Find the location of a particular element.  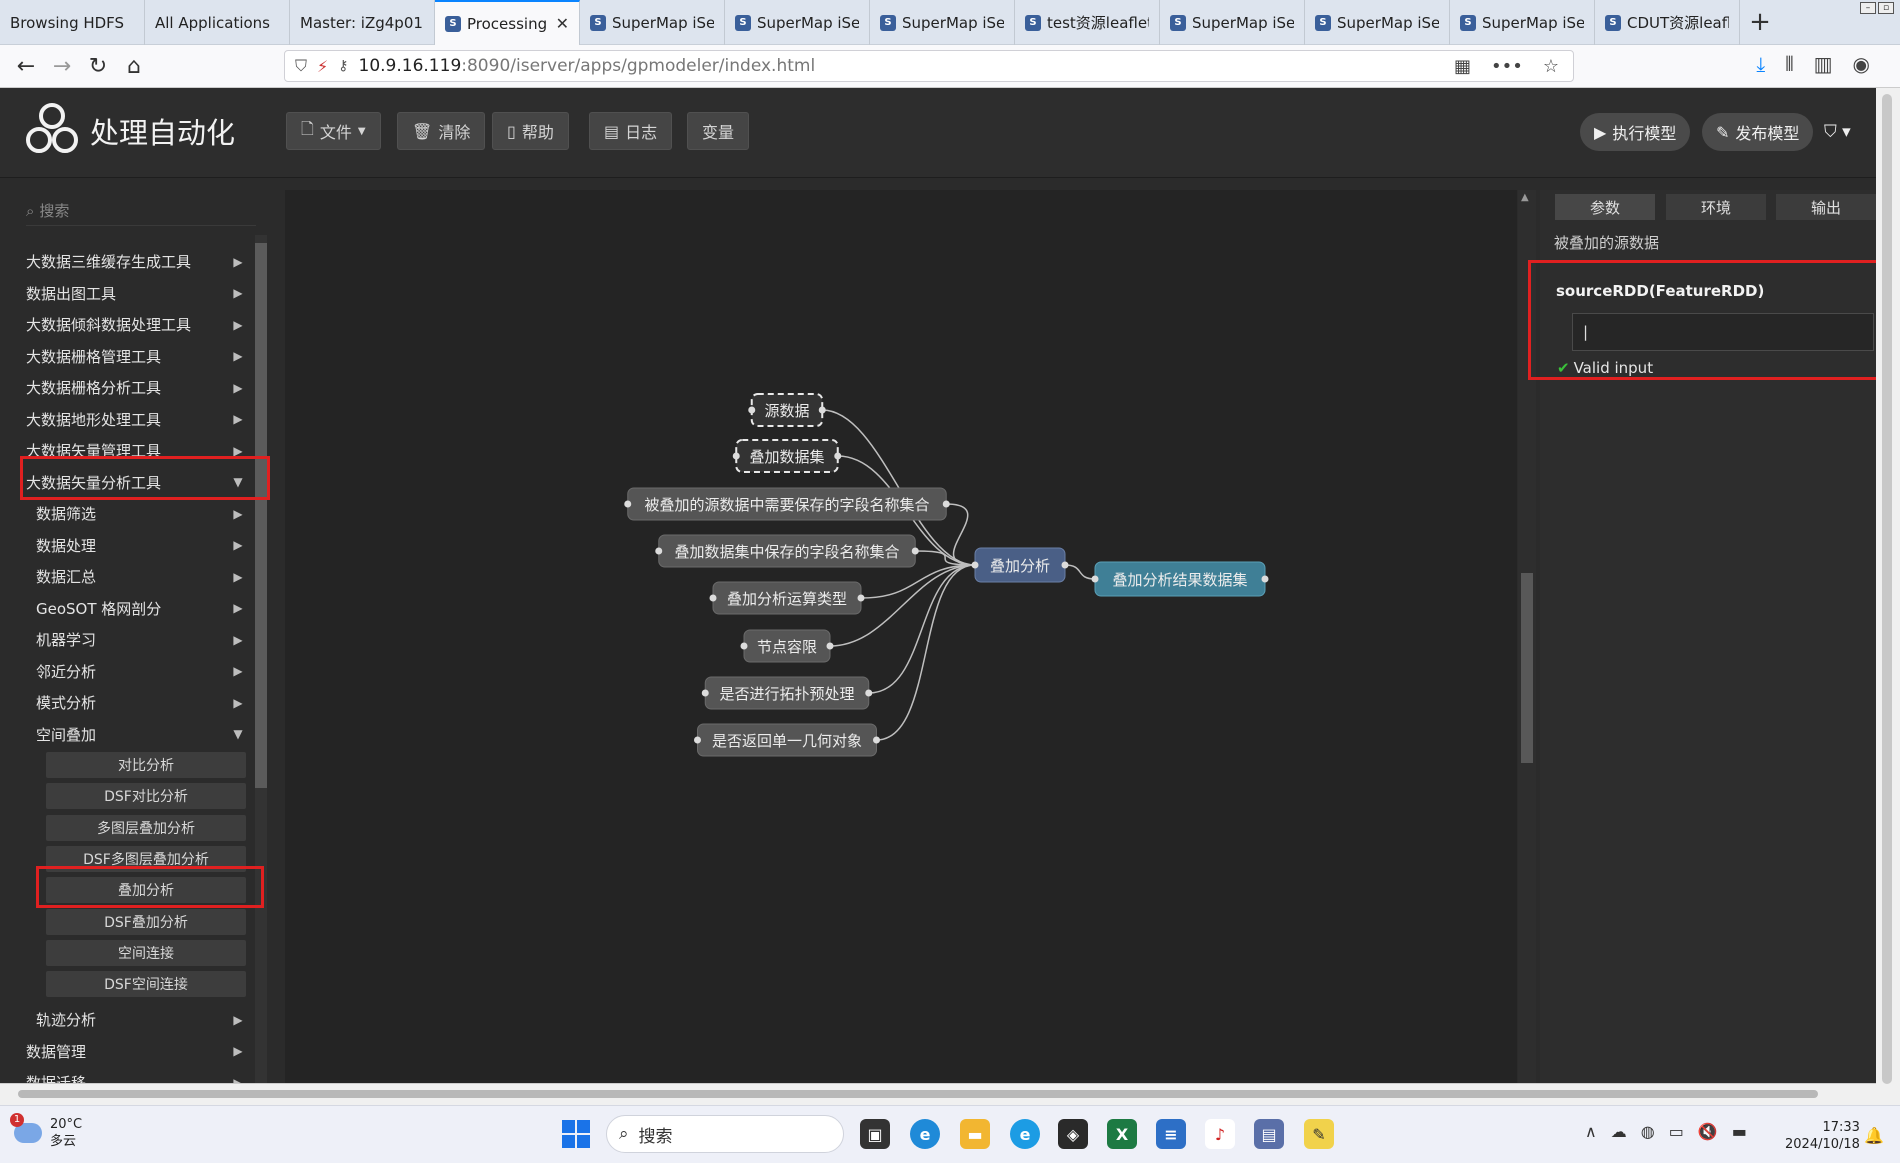

system-clock: 17:33 2024/10/18 is located at coordinates (1822, 1136).